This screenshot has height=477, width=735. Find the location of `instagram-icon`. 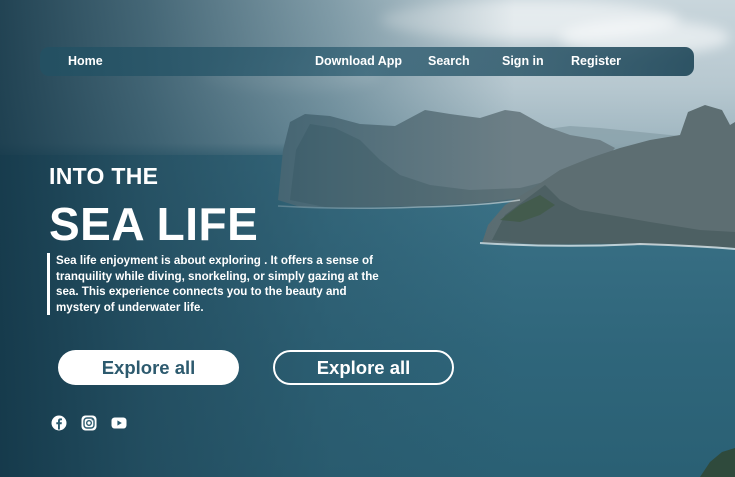

instagram-icon is located at coordinates (89, 423).